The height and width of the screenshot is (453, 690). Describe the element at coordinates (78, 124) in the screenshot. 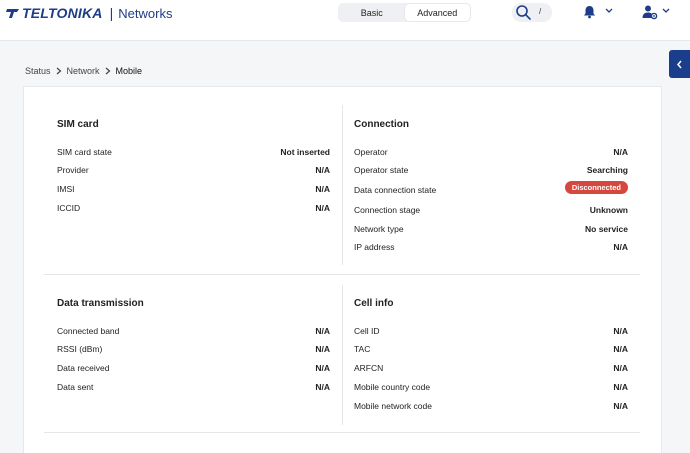

I see `section-title: SIM card` at that location.